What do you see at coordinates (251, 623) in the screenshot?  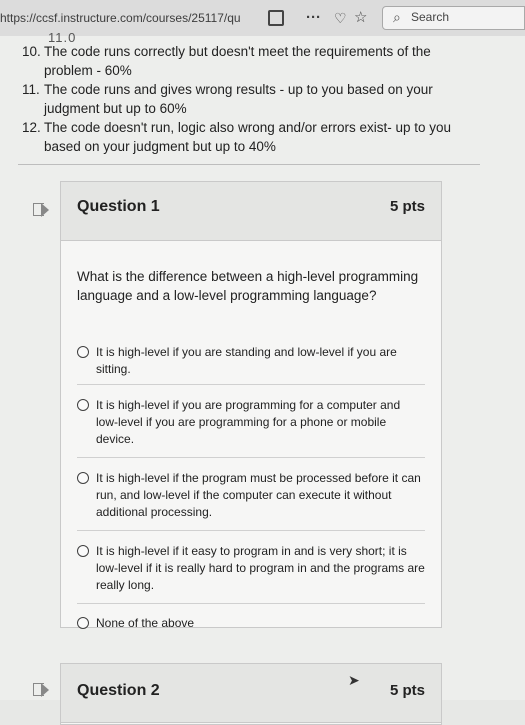 I see `answer-option: None of the above` at bounding box center [251, 623].